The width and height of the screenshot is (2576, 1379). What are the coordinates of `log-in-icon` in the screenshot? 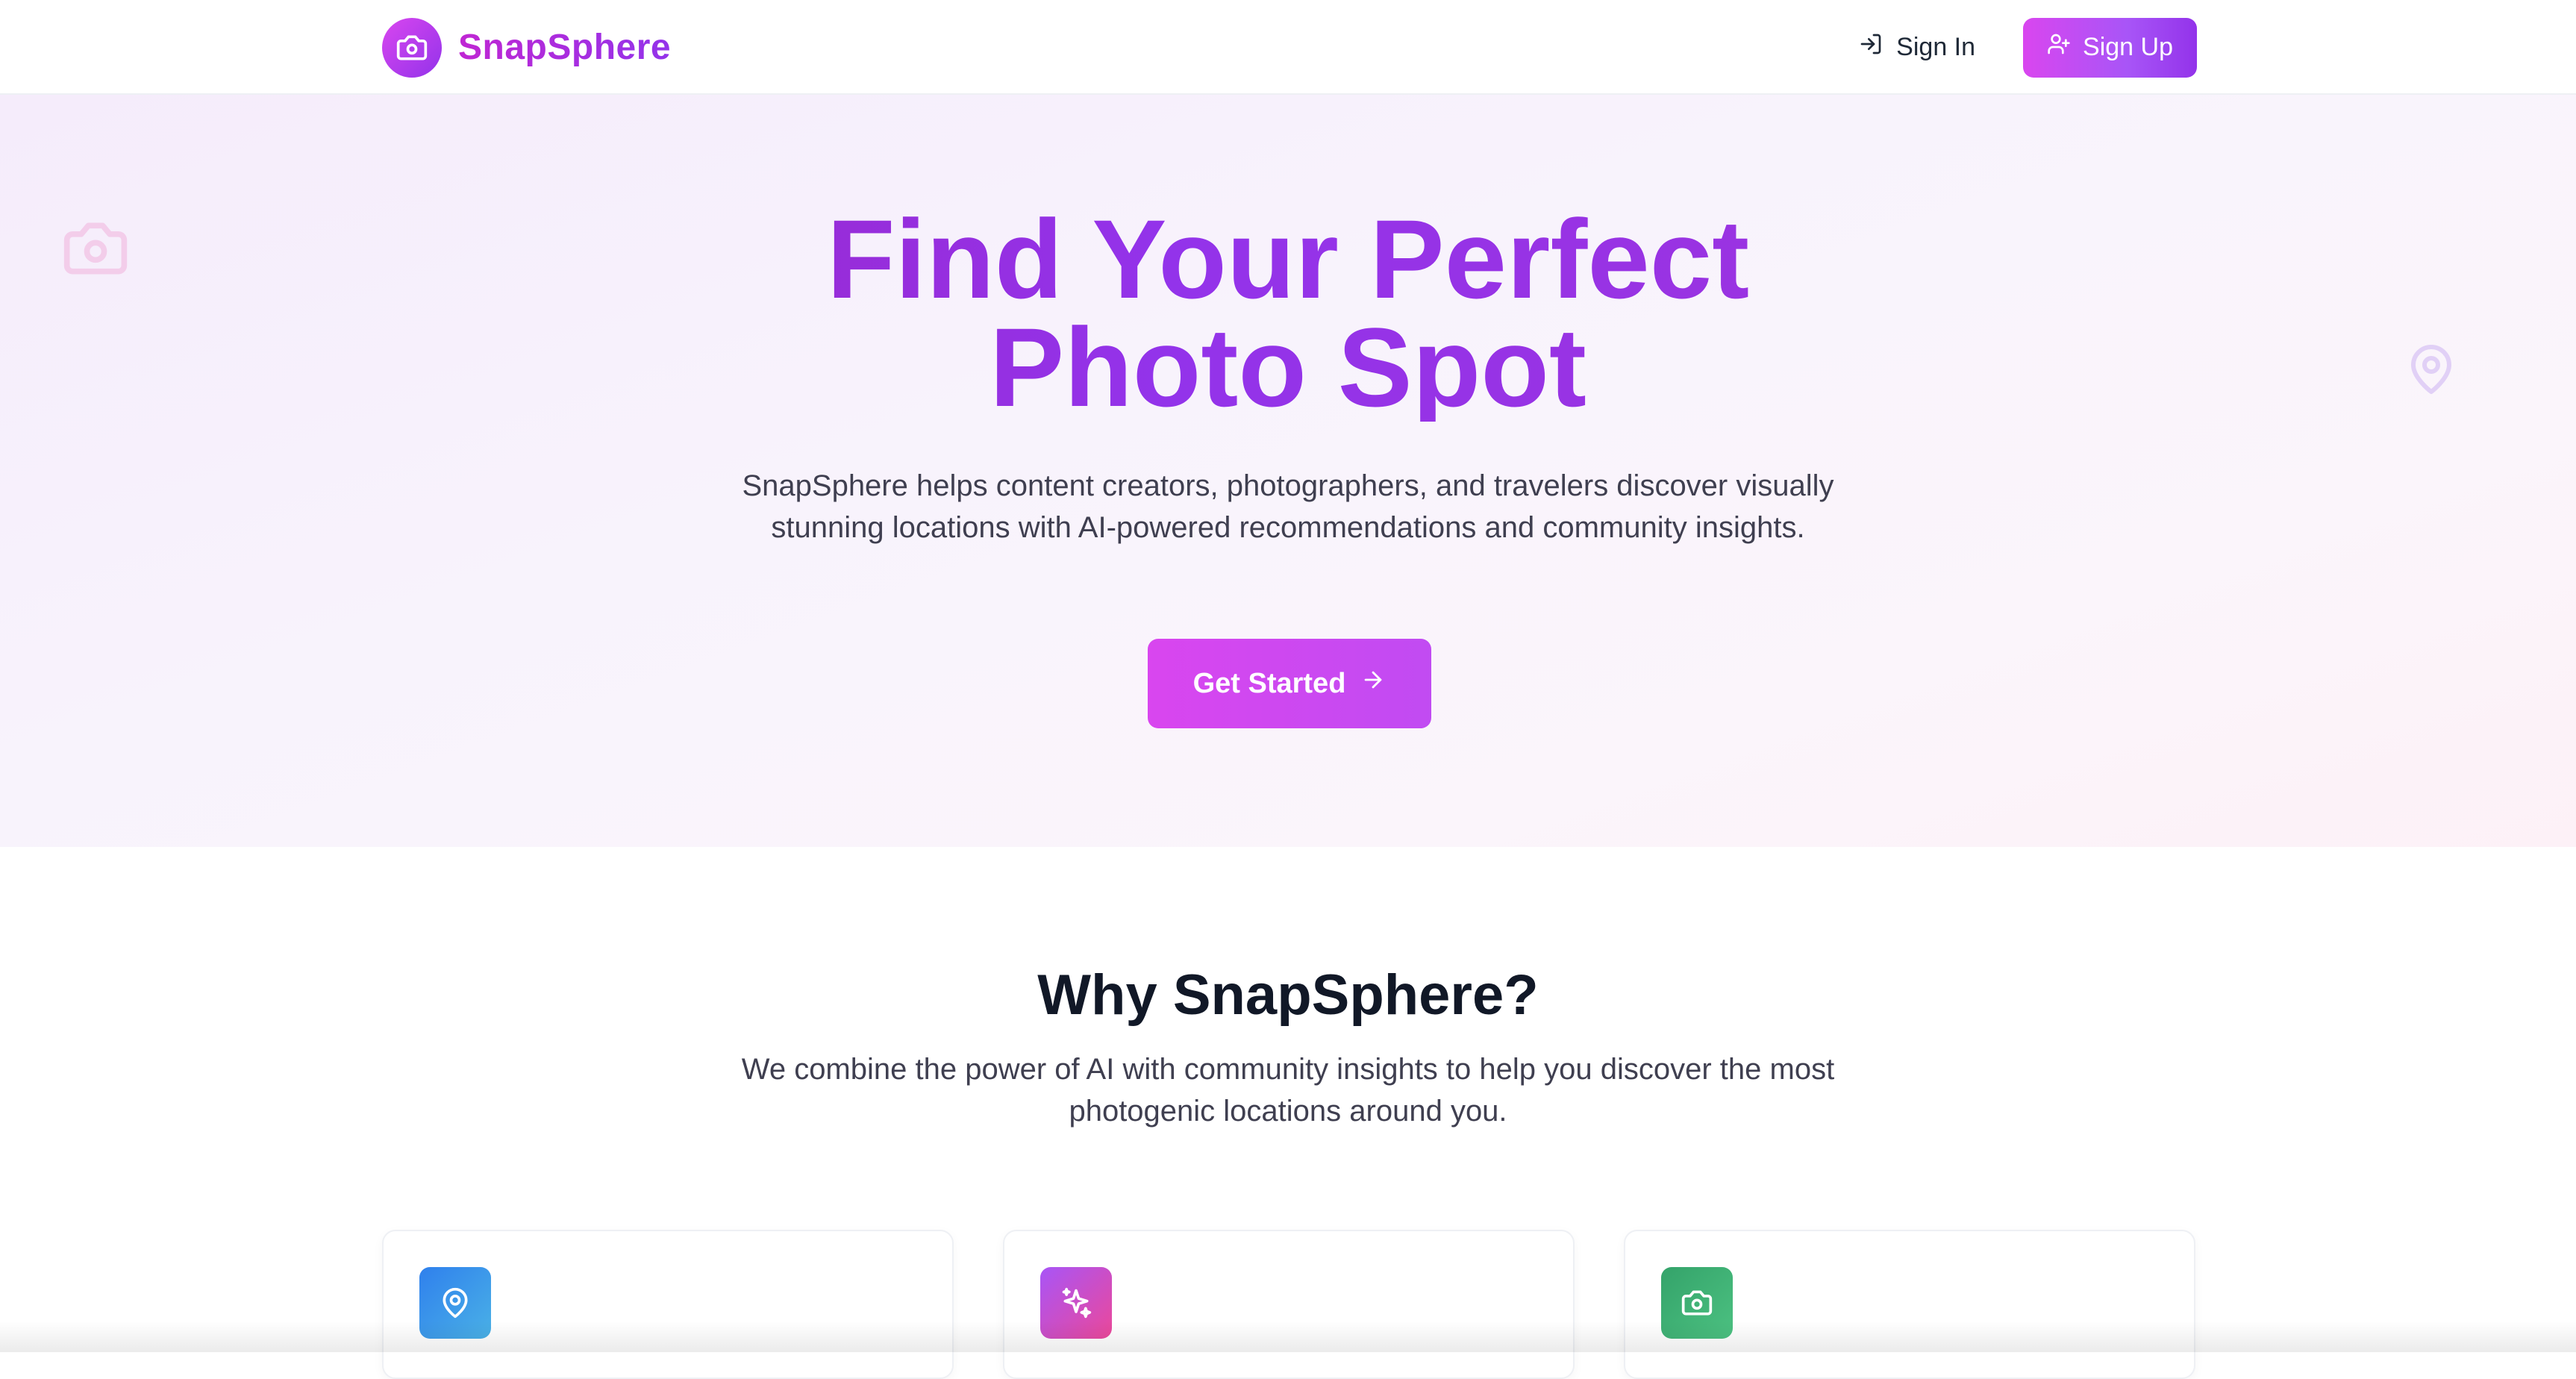 It's located at (1871, 47).